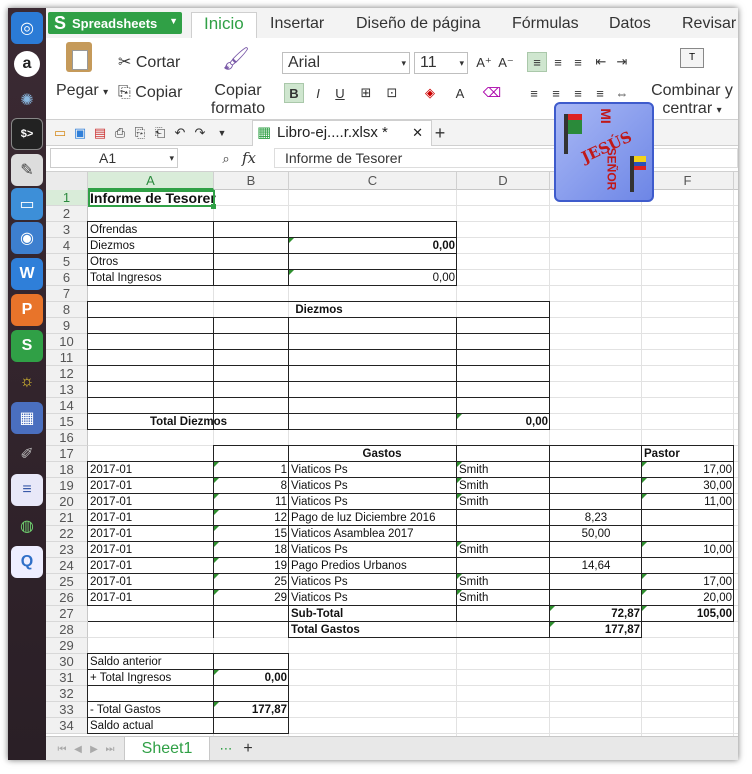 The width and height of the screenshot is (752, 774). I want to click on open-icon: ▭, so click(60, 133).